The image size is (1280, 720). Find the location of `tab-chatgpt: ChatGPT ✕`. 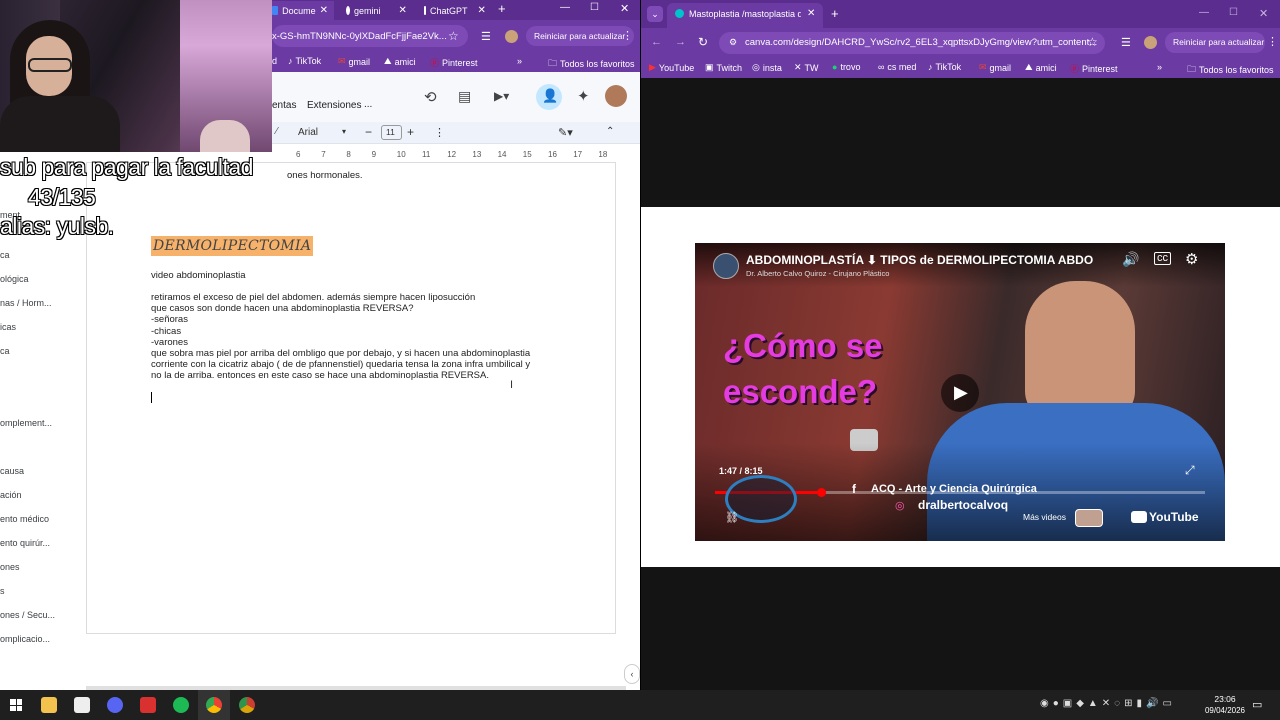

tab-chatgpt: ChatGPT ✕ is located at coordinates (454, 10).